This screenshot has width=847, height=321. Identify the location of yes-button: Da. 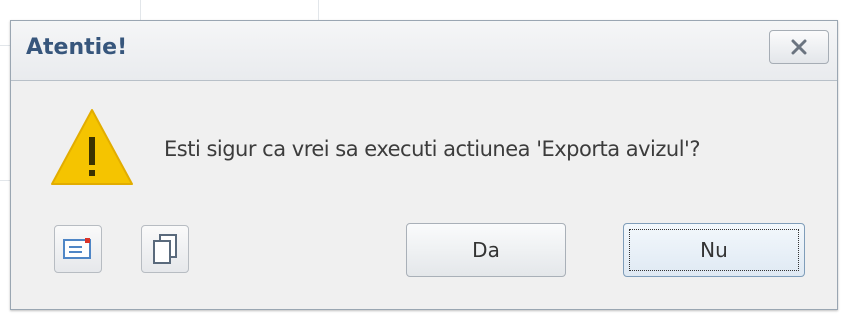
(486, 250).